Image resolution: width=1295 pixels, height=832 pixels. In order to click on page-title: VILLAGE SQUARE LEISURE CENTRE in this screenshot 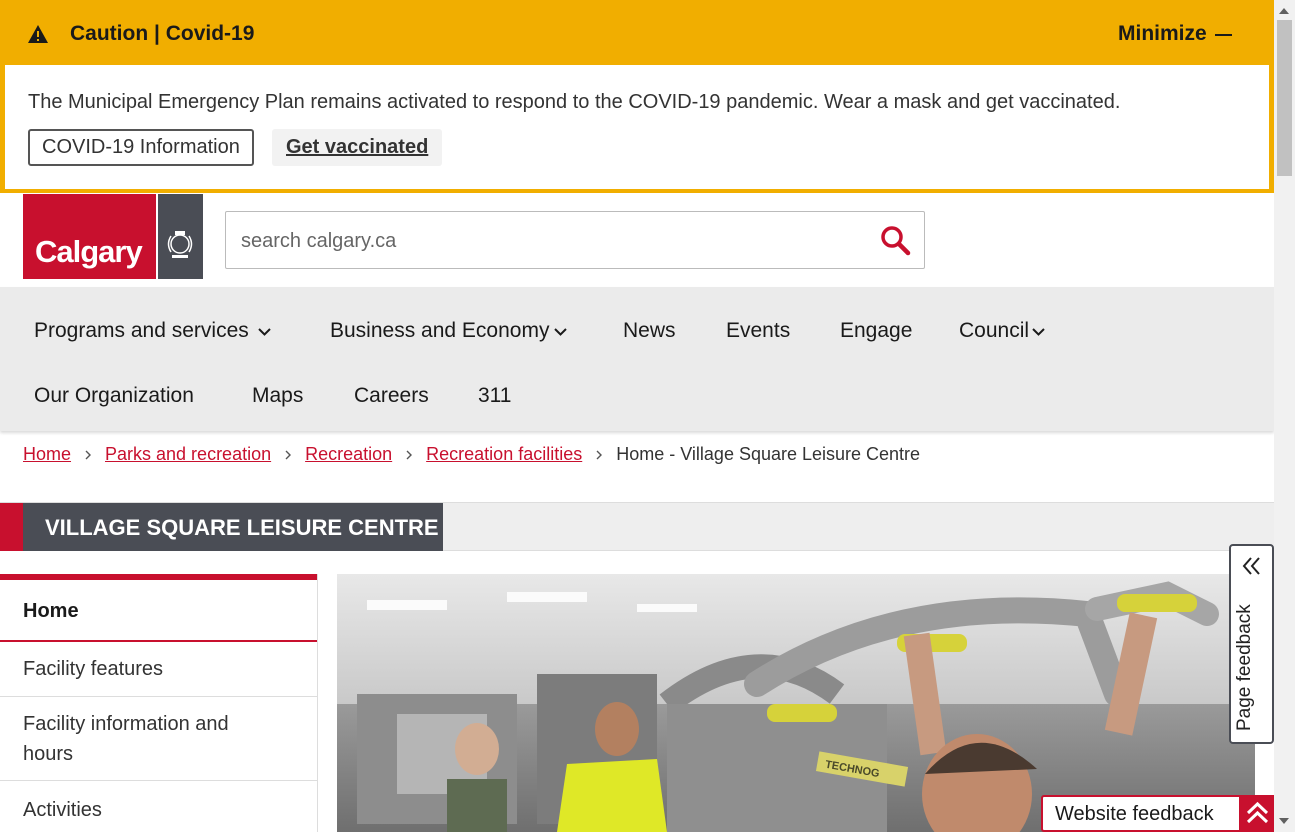, I will do `click(242, 527)`.